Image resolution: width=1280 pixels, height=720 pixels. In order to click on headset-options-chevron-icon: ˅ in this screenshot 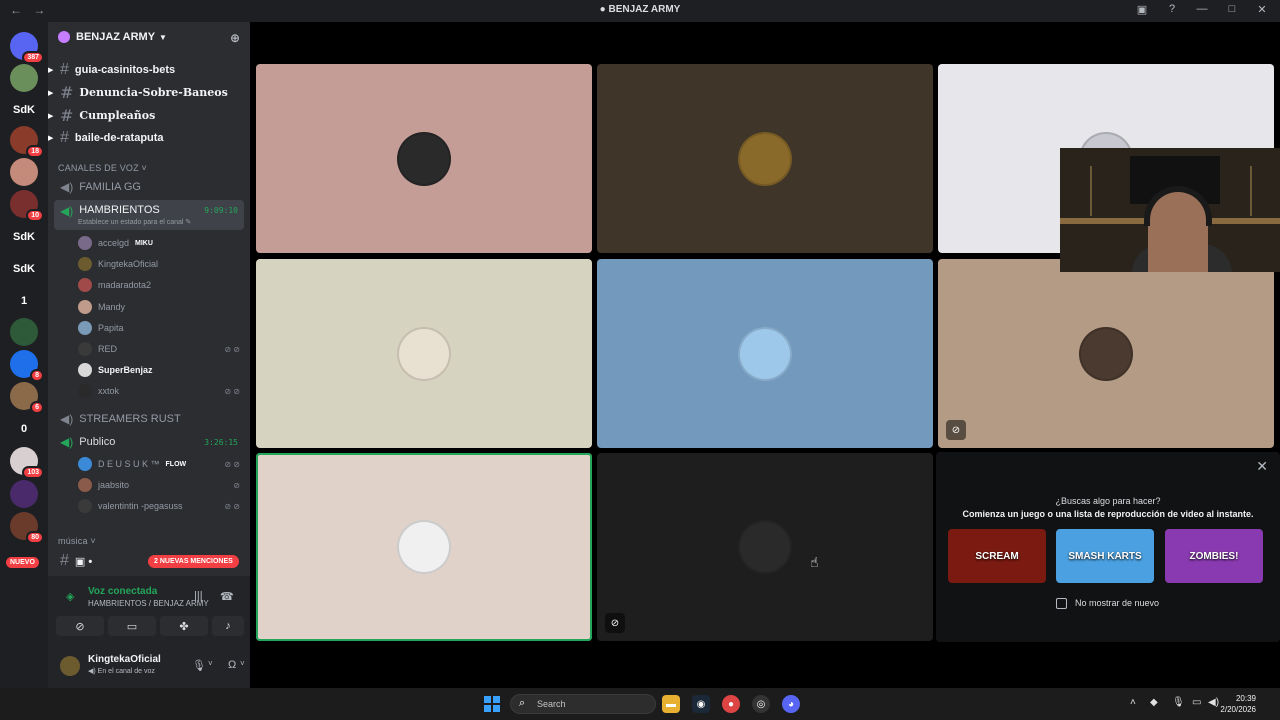, I will do `click(242, 663)`.